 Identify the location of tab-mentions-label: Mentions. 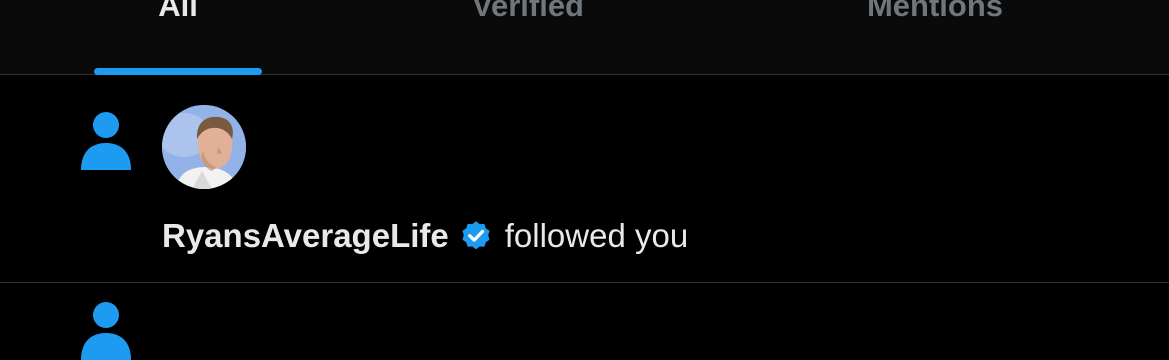
(935, 11).